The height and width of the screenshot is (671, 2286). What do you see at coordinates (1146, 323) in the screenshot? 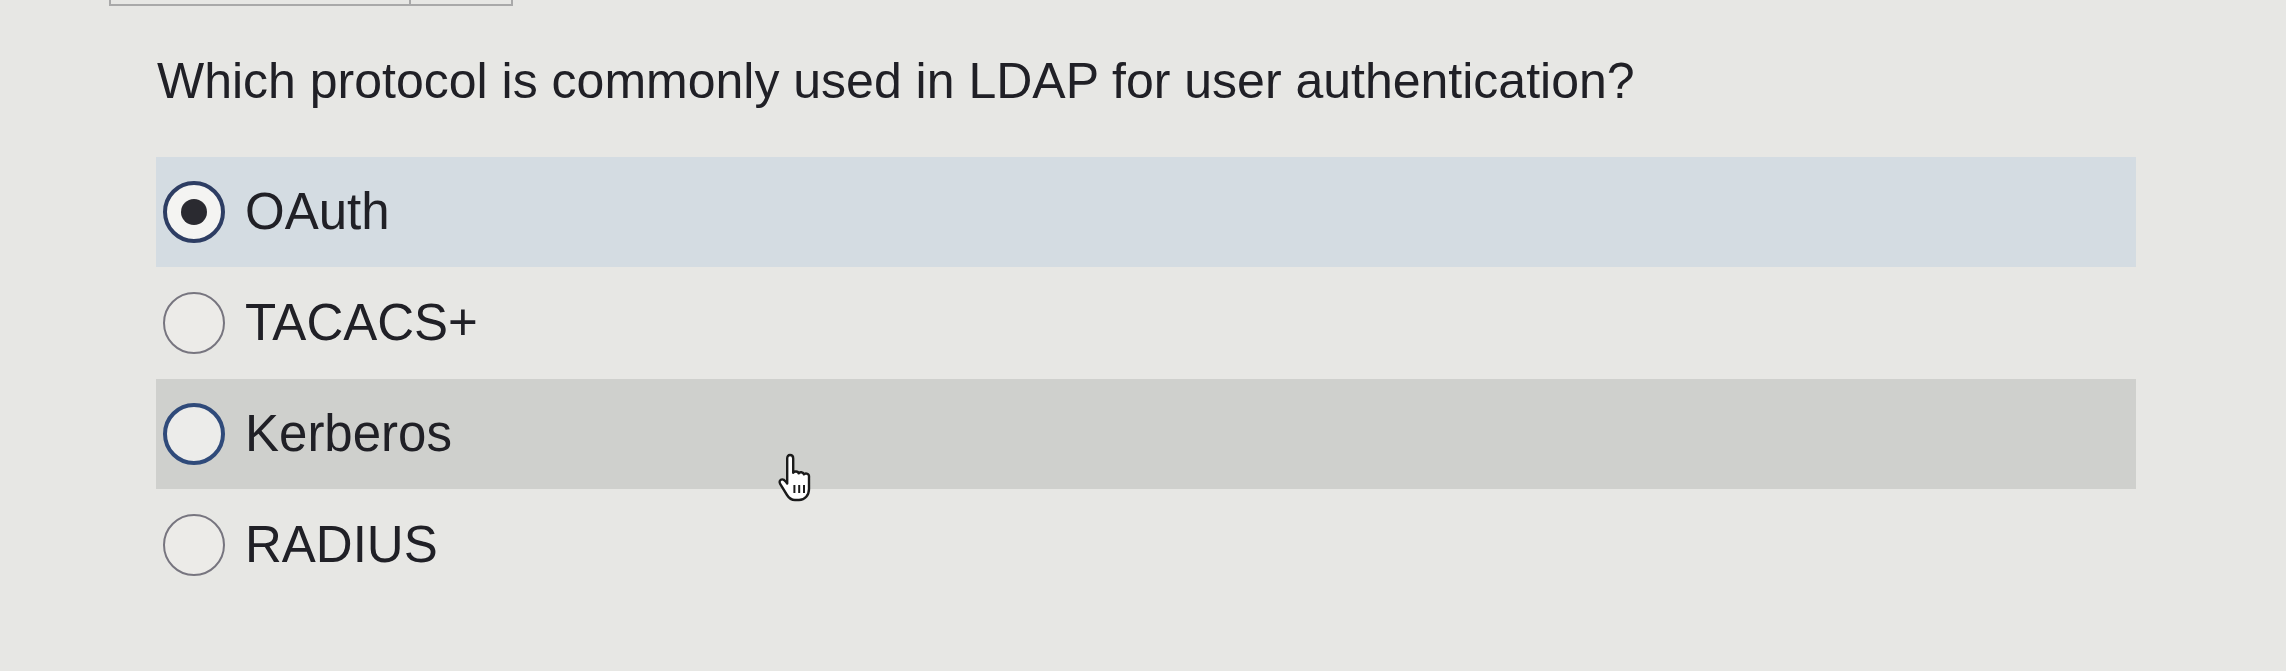
I see `answer-option: TACACS+` at bounding box center [1146, 323].